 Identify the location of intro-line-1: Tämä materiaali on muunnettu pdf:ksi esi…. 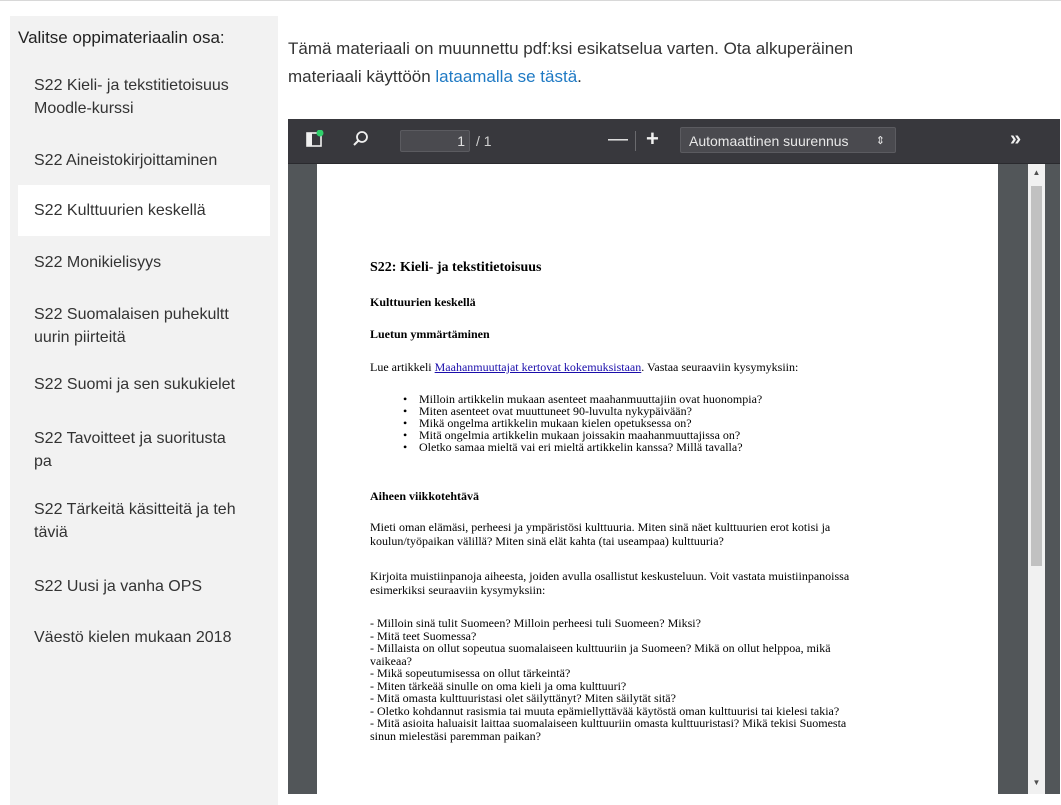
(571, 48).